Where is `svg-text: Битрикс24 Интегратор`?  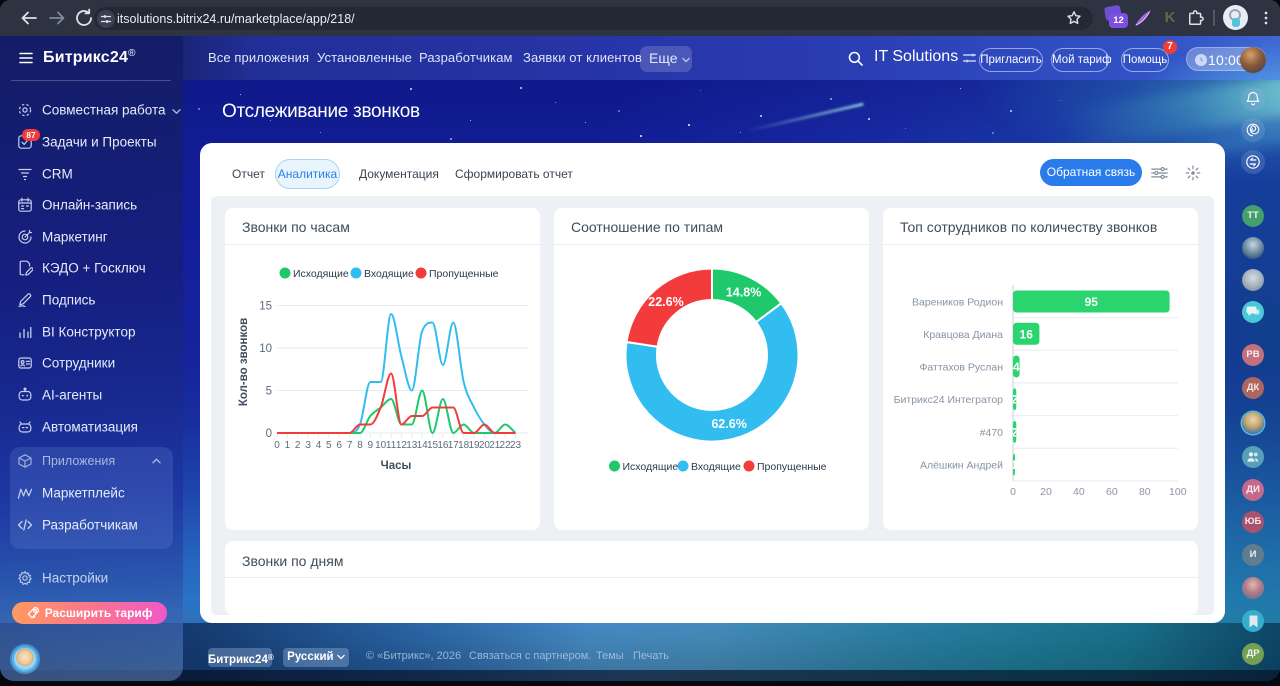
svg-text: Битрикс24 Интегратор is located at coordinates (949, 400).